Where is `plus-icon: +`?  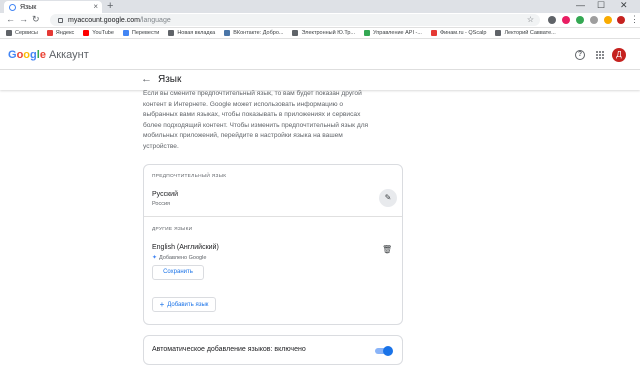 plus-icon: + is located at coordinates (162, 304).